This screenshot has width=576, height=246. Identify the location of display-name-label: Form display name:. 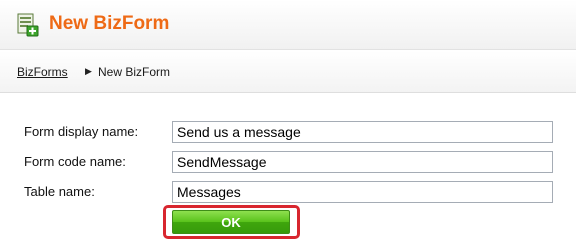
(81, 131).